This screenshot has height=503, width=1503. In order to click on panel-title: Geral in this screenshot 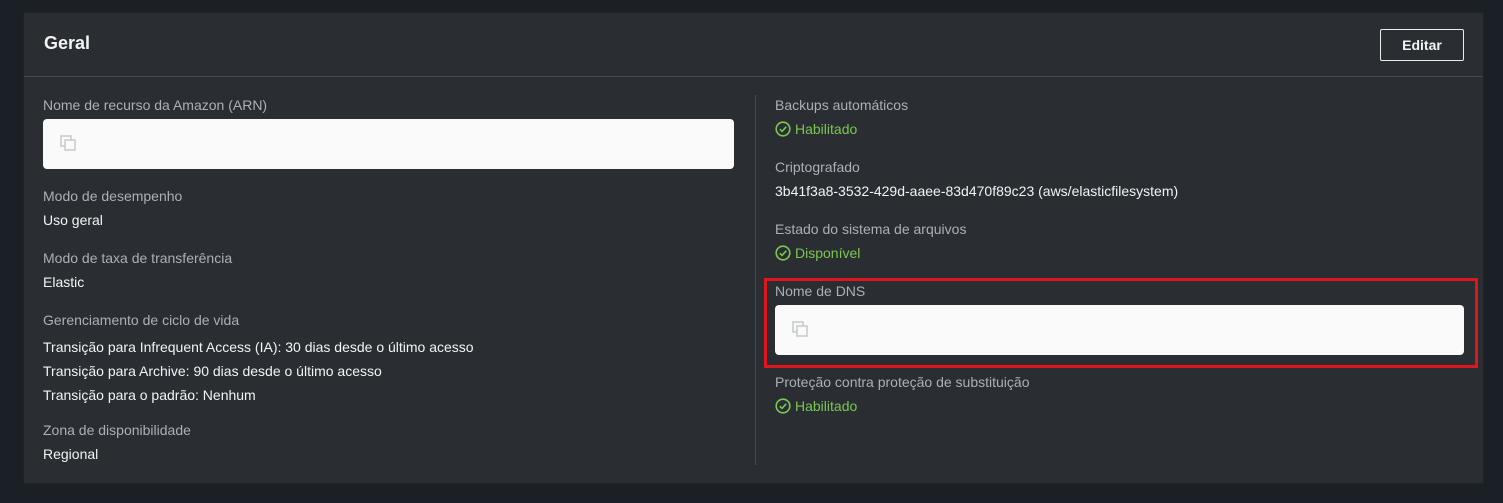, I will do `click(67, 43)`.